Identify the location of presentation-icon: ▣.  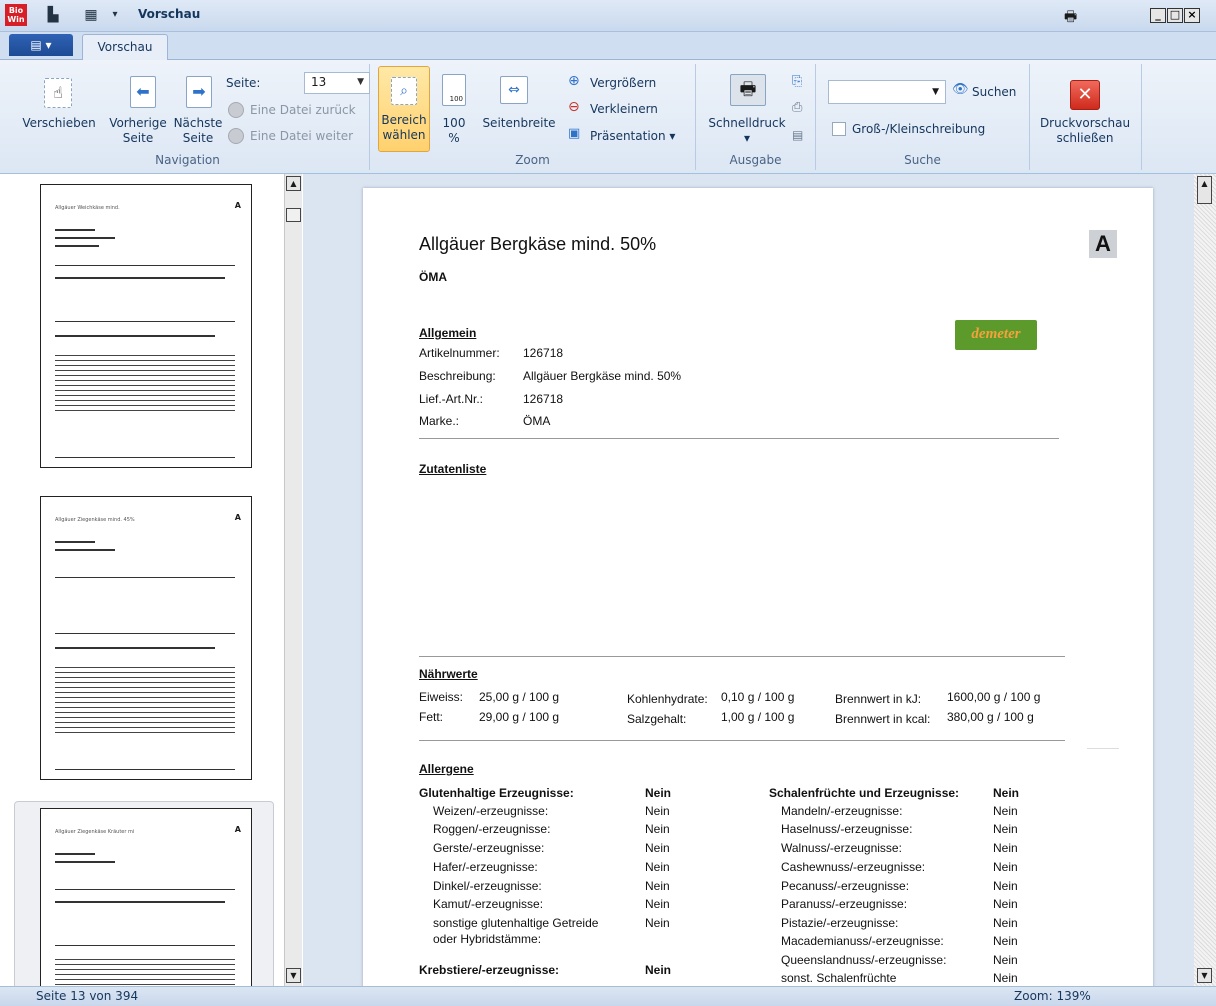
(574, 133).